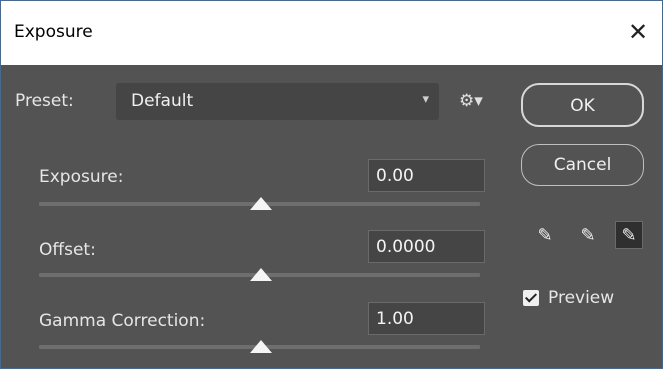  I want to click on exposure-field: 0.00, so click(426, 175).